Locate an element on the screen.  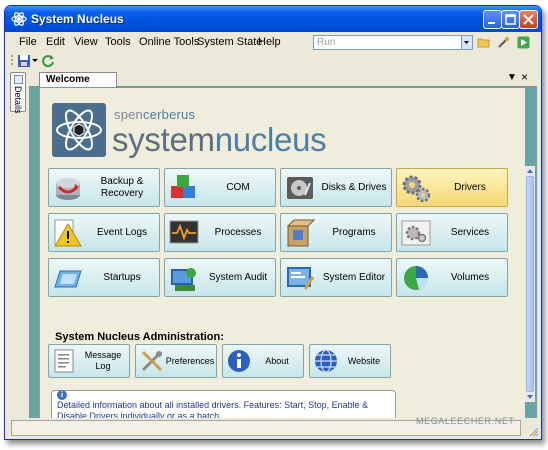
globe-icon is located at coordinates (326, 361).